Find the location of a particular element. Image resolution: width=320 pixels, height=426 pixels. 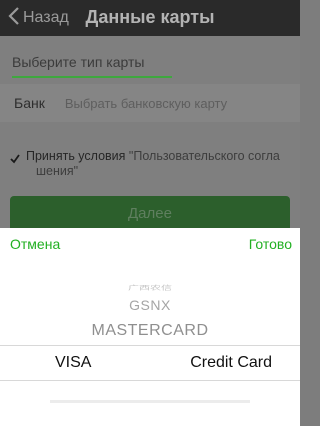

picker-option: GSNX is located at coordinates (150, 305).